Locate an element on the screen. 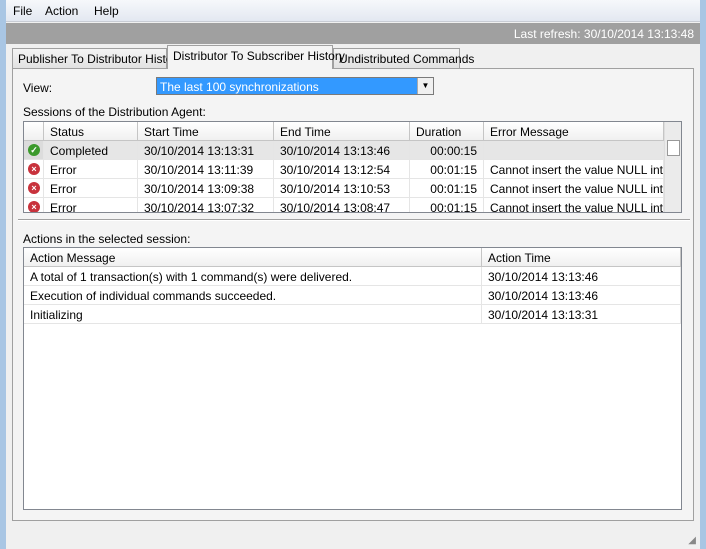  session-cell-end: 30/10/2014 13:13:46 is located at coordinates (342, 150).